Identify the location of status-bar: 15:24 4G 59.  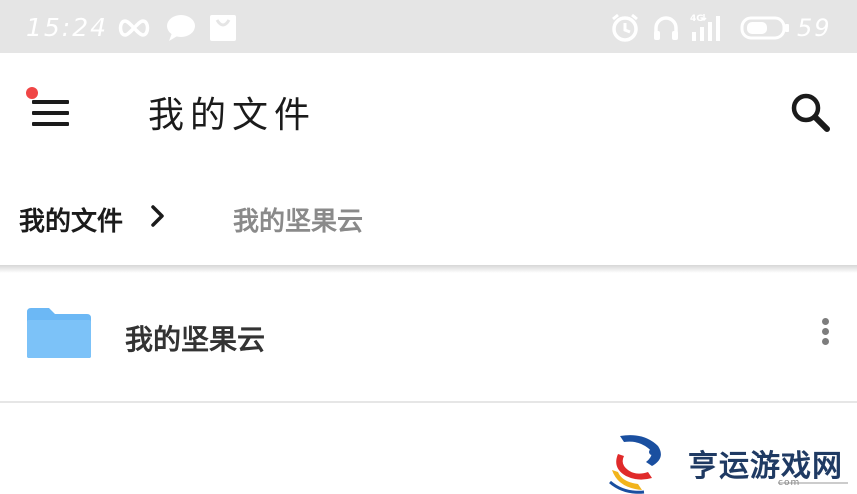
(428, 26).